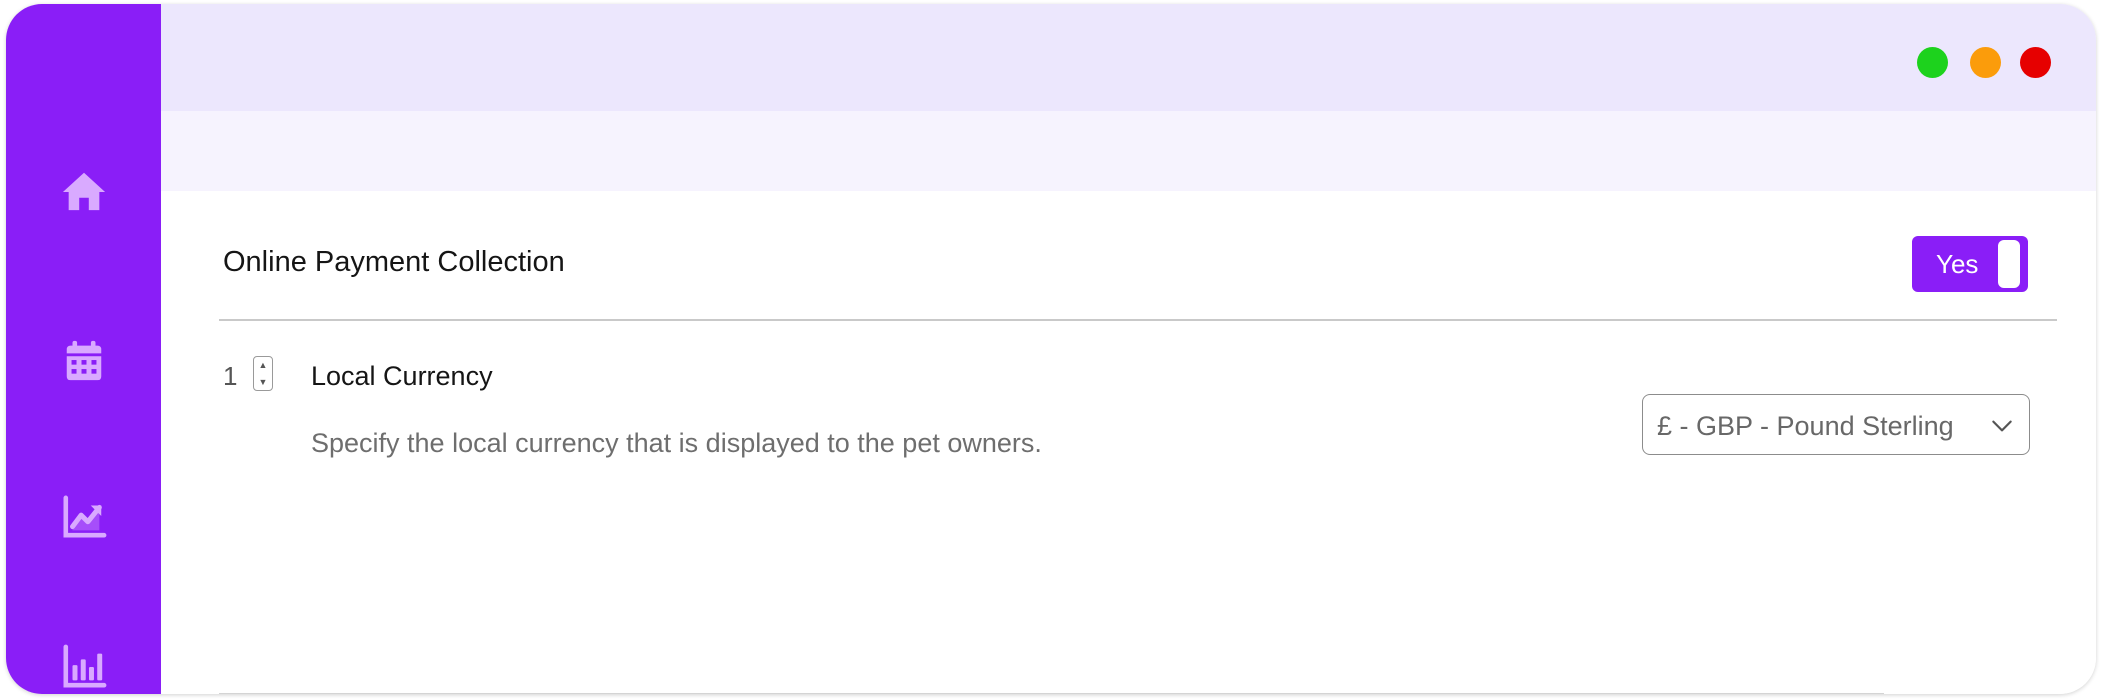 This screenshot has width=2103, height=700. Describe the element at coordinates (2035, 62) in the screenshot. I see `close-button` at that location.